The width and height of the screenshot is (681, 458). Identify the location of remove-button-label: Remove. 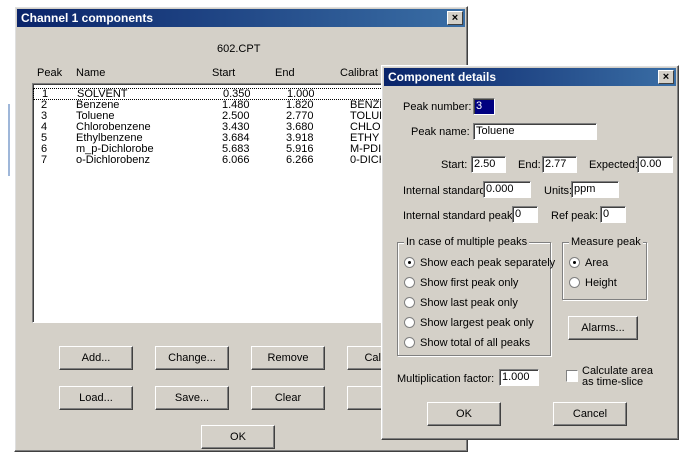
(288, 358).